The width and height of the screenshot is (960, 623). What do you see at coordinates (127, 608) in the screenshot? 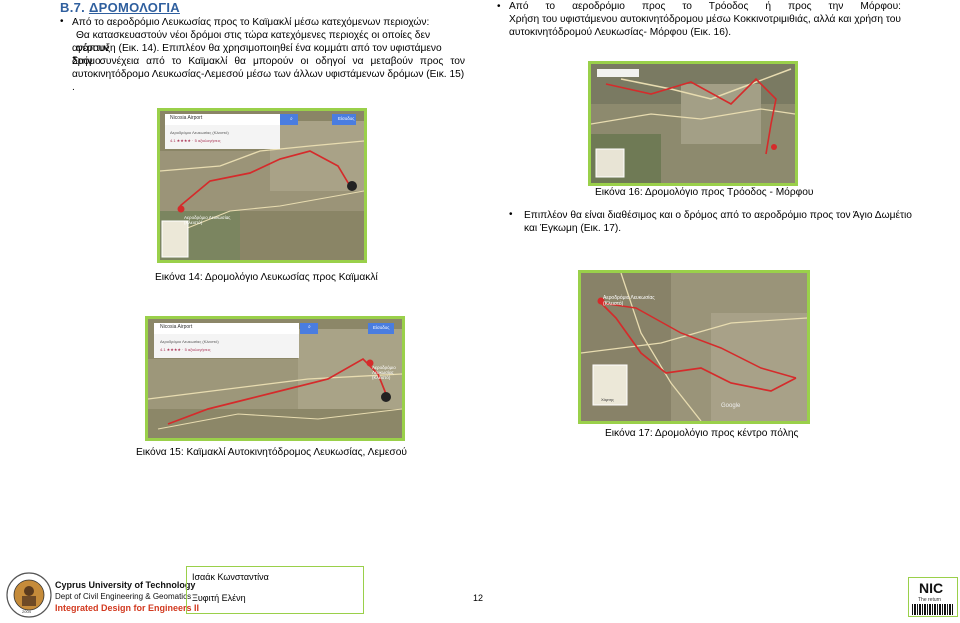
I see `footer-course: Integrated Design for Engineers II` at bounding box center [127, 608].